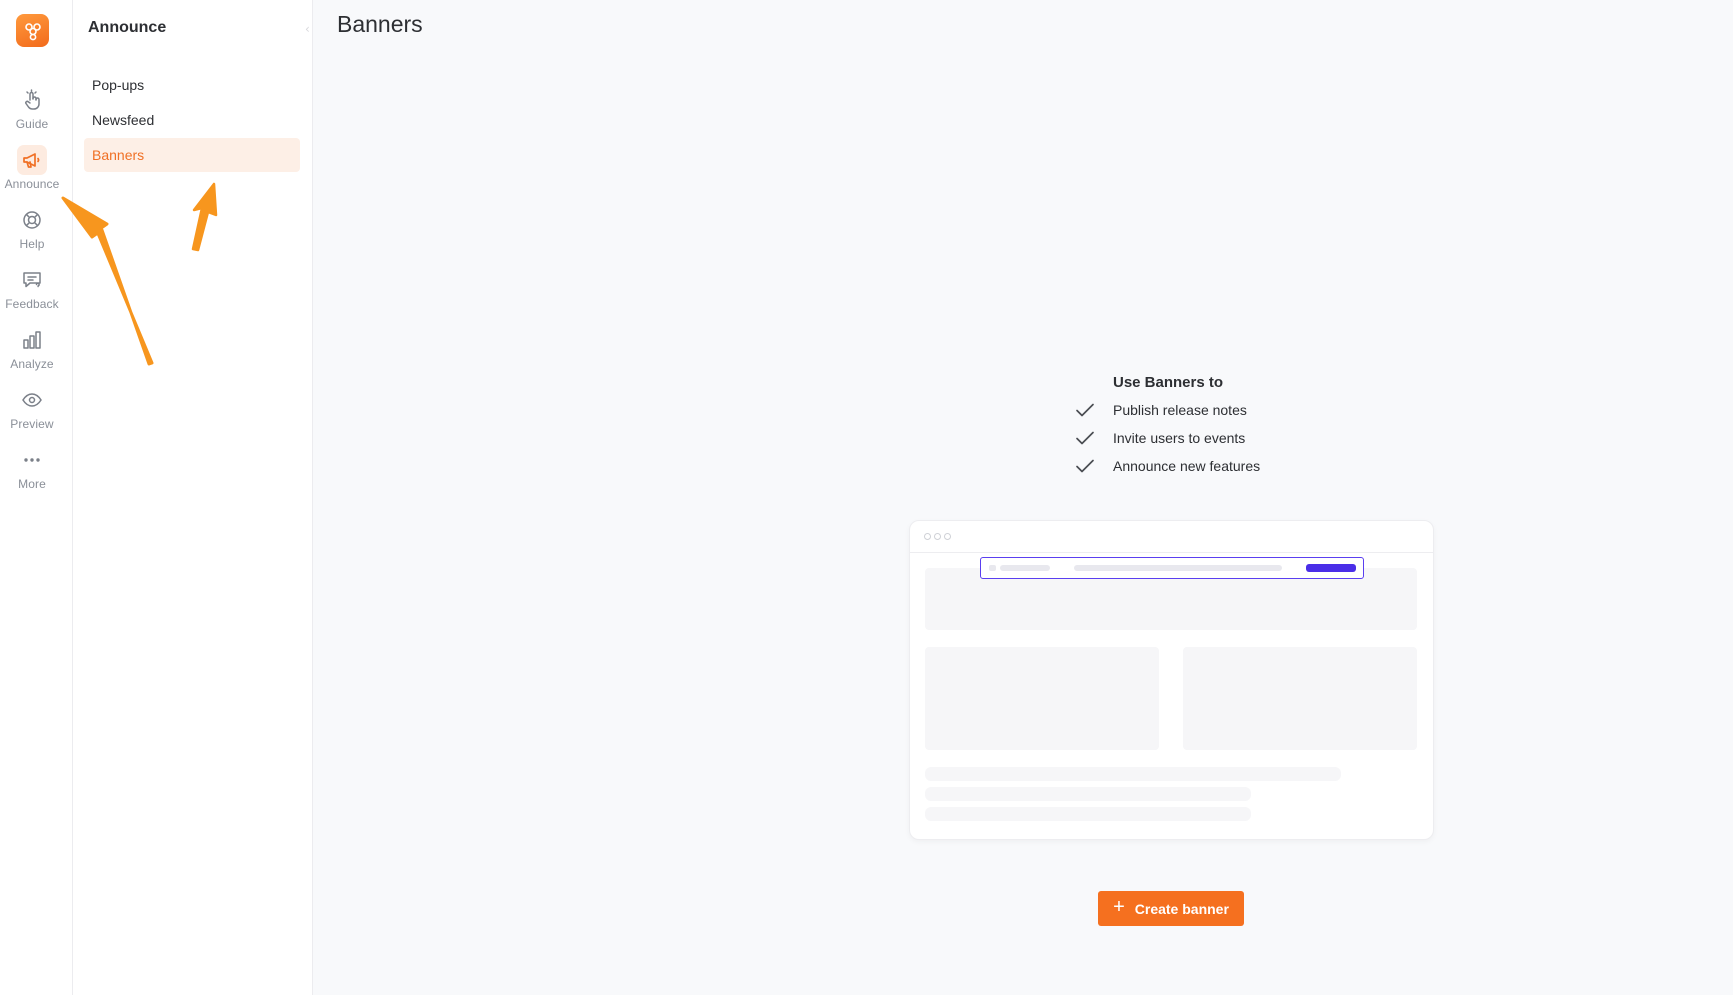 This screenshot has height=995, width=1733. I want to click on banner-illustration, so click(1171, 680).